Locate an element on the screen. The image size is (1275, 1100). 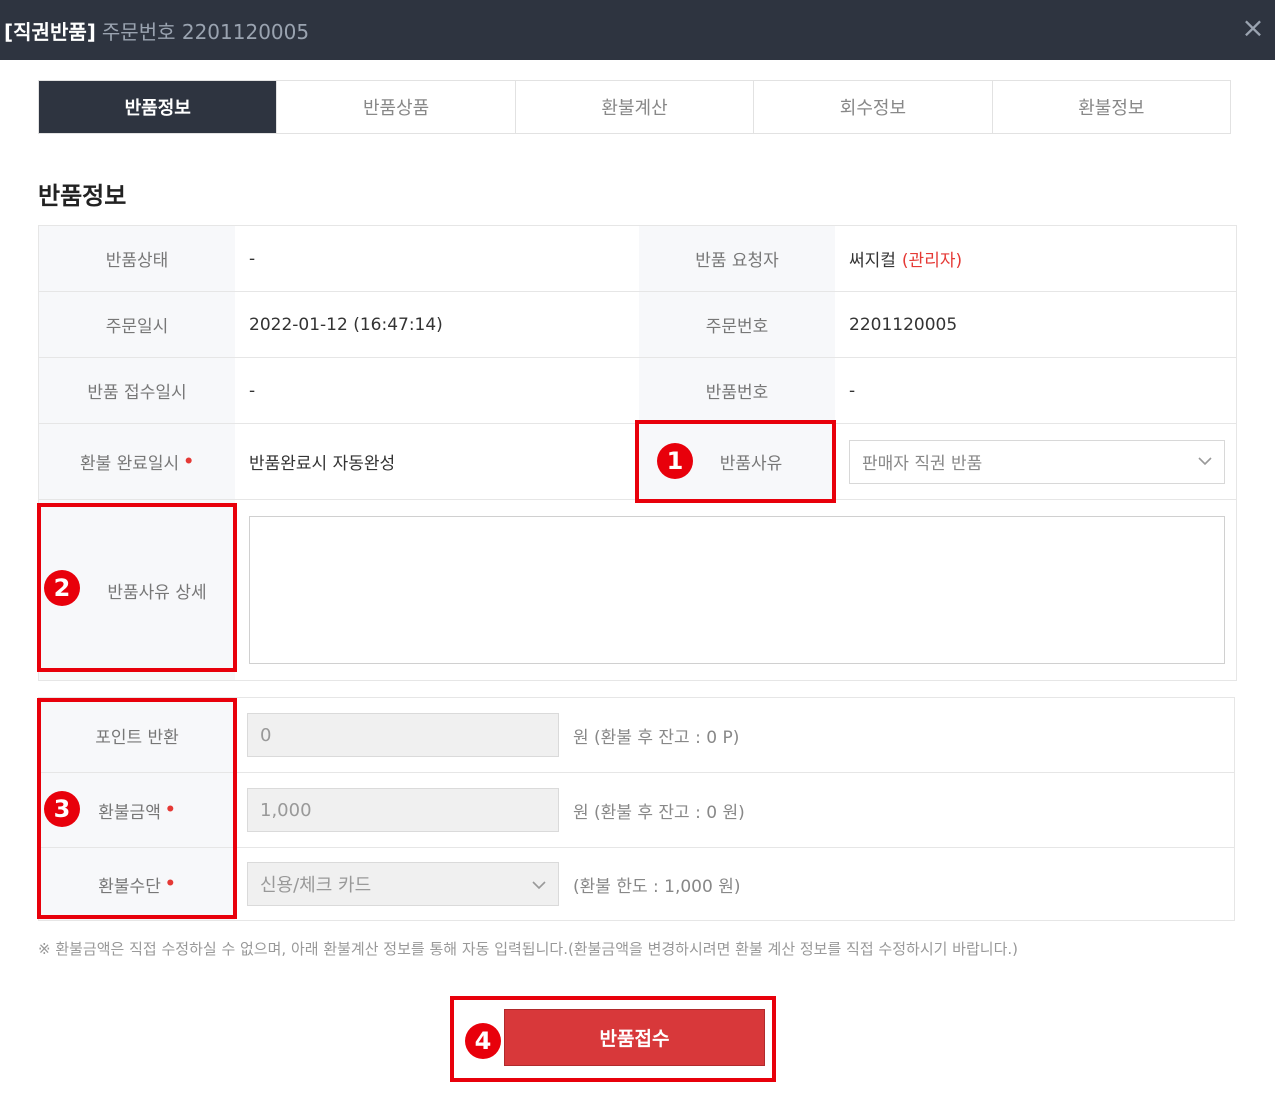
return-reason-detail-cell is located at coordinates (735, 590).